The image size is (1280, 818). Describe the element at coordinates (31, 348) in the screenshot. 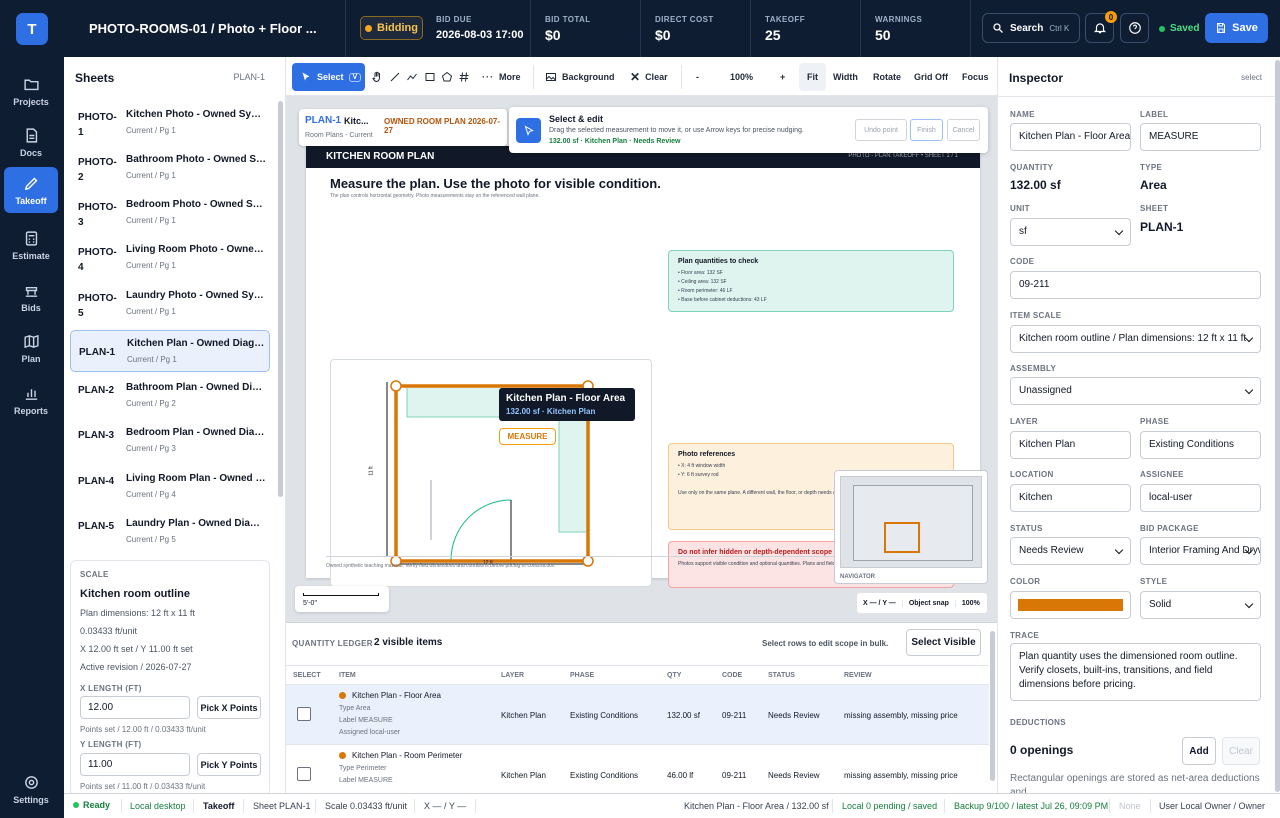

I see `rail-item-plan: Plan` at that location.